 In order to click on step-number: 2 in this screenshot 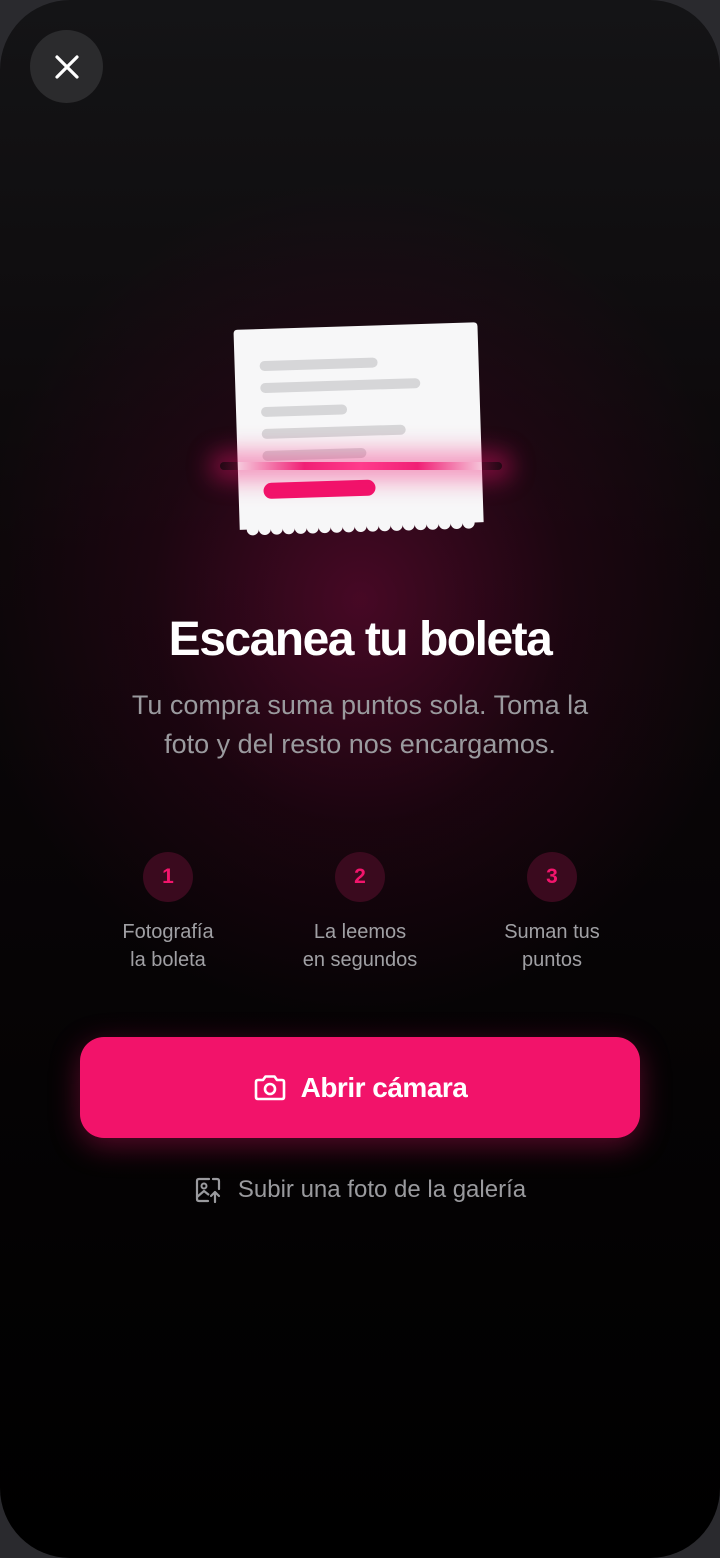, I will do `click(360, 877)`.